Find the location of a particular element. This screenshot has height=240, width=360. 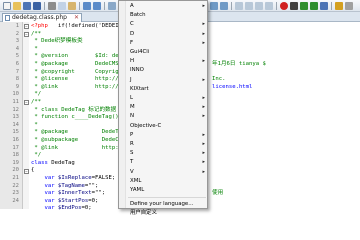

play-multiple-icon is located at coordinates (314, 6).